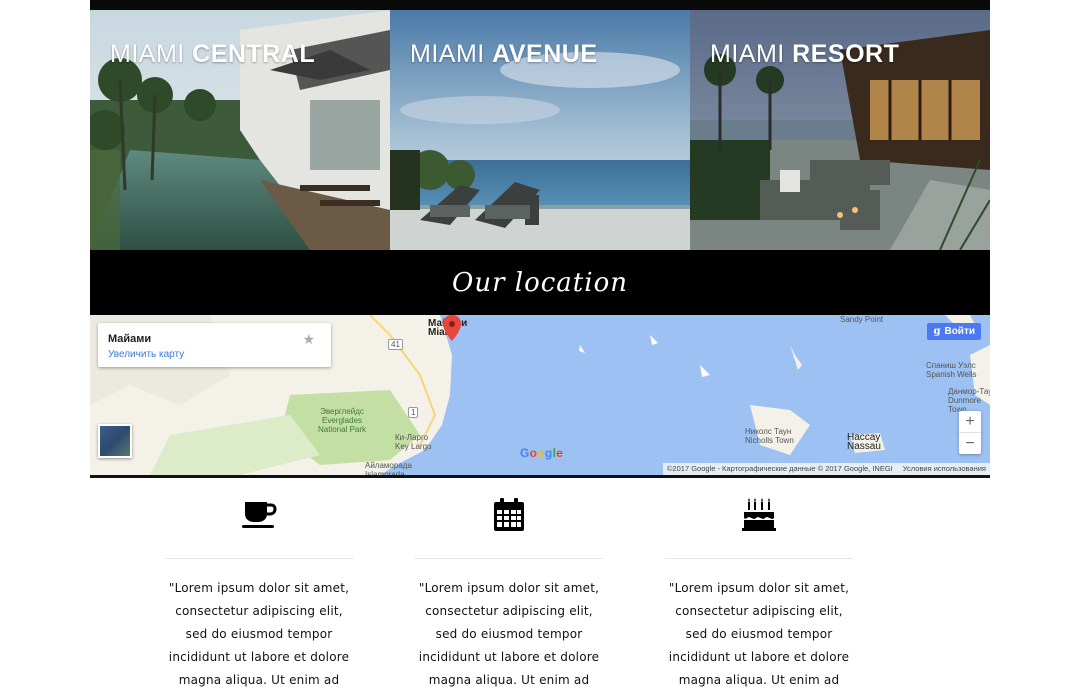  Describe the element at coordinates (970, 443) in the screenshot. I see `zoom-out-button: −` at that location.